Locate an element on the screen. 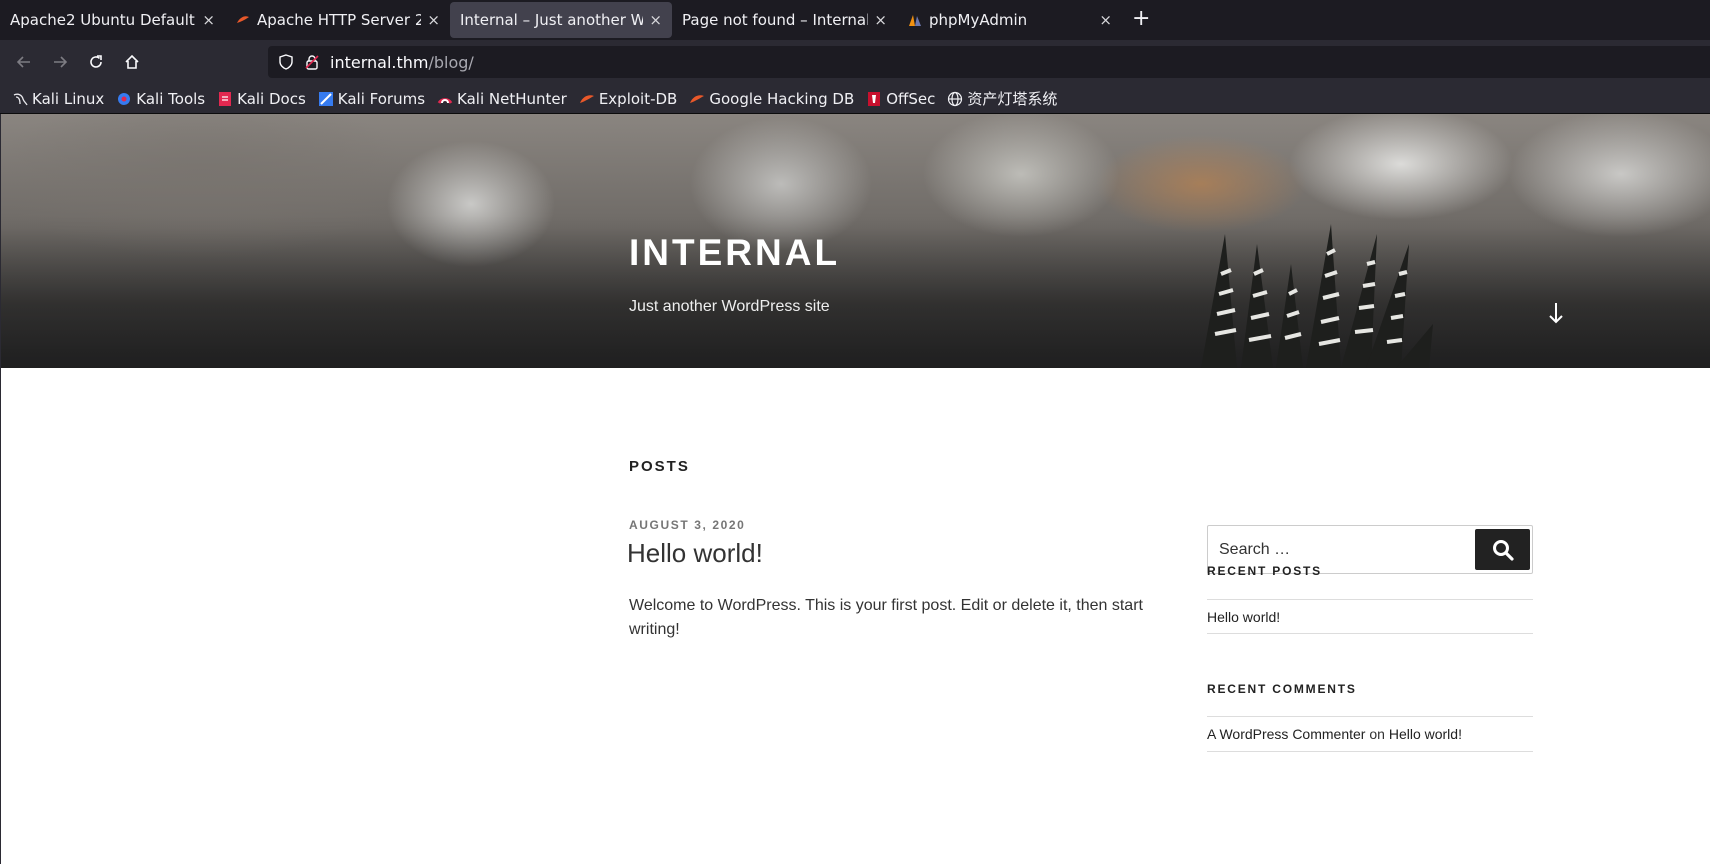 The image size is (1710, 864). address-bar: internal.thm/blog/ is located at coordinates (989, 62).